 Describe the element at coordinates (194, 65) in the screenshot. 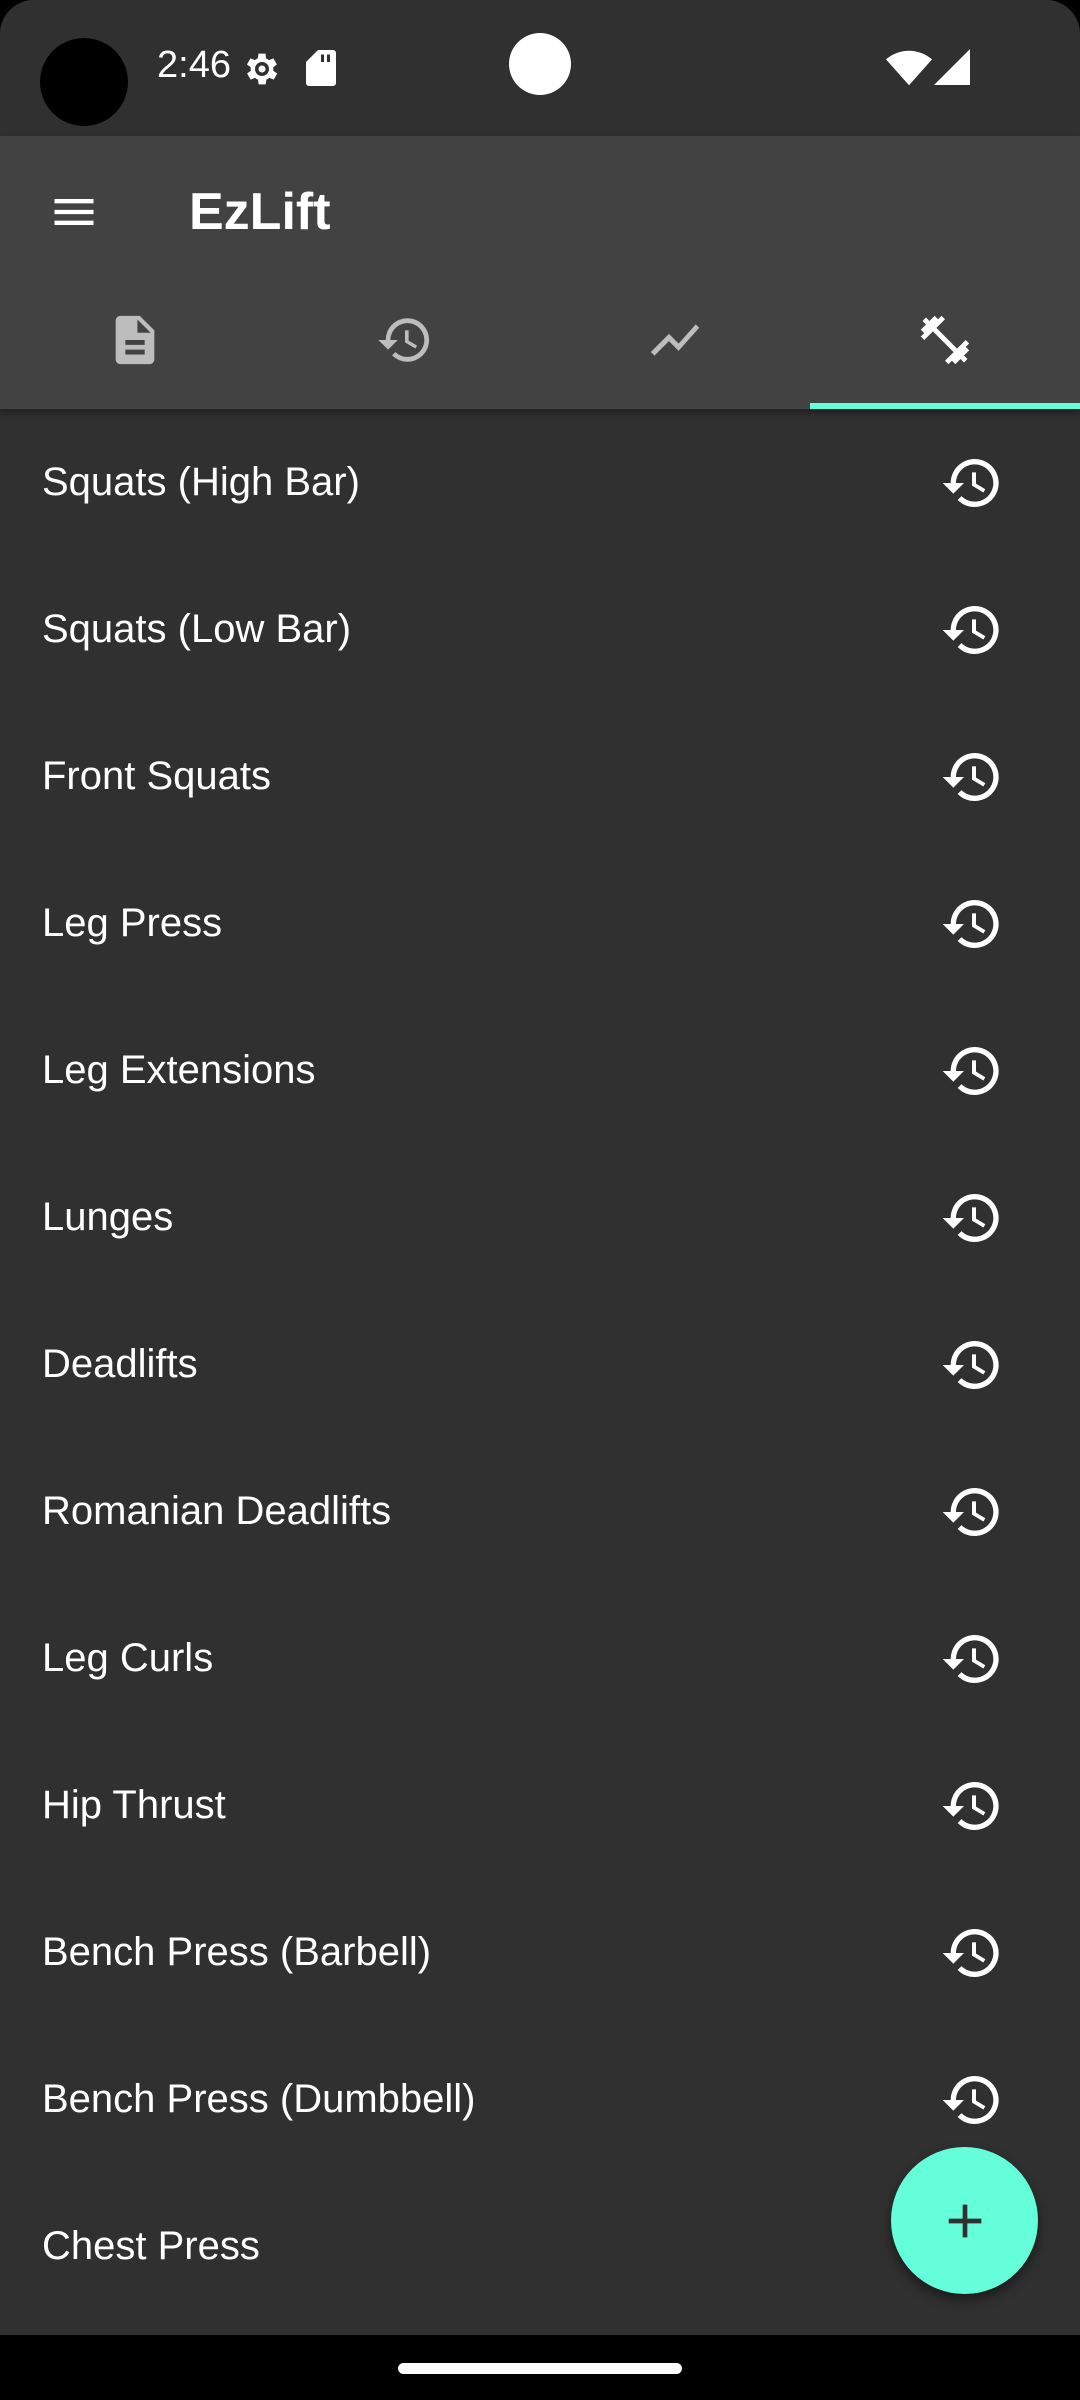

I see `status-time: 2:46` at that location.